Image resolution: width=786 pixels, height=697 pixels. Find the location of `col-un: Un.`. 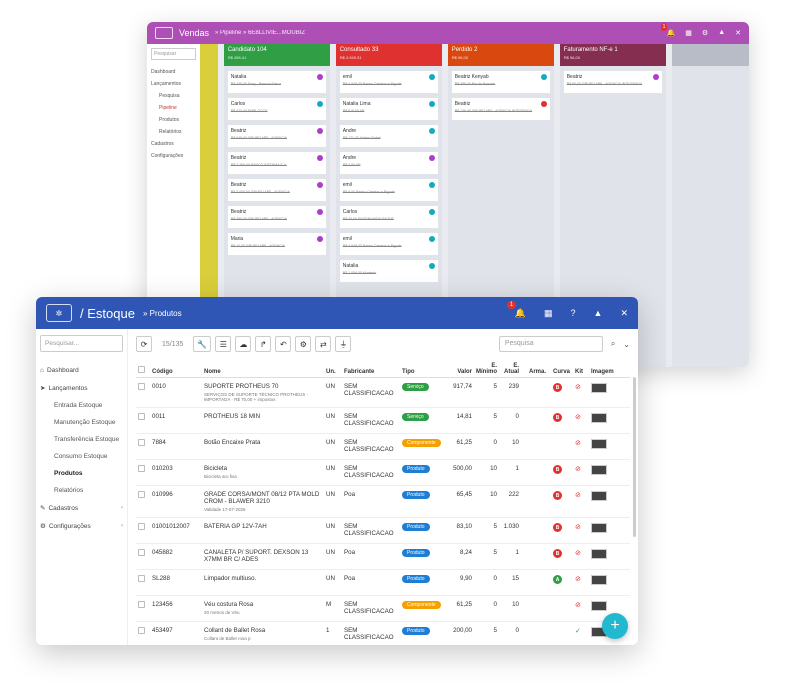

col-un: Un. is located at coordinates (333, 369).